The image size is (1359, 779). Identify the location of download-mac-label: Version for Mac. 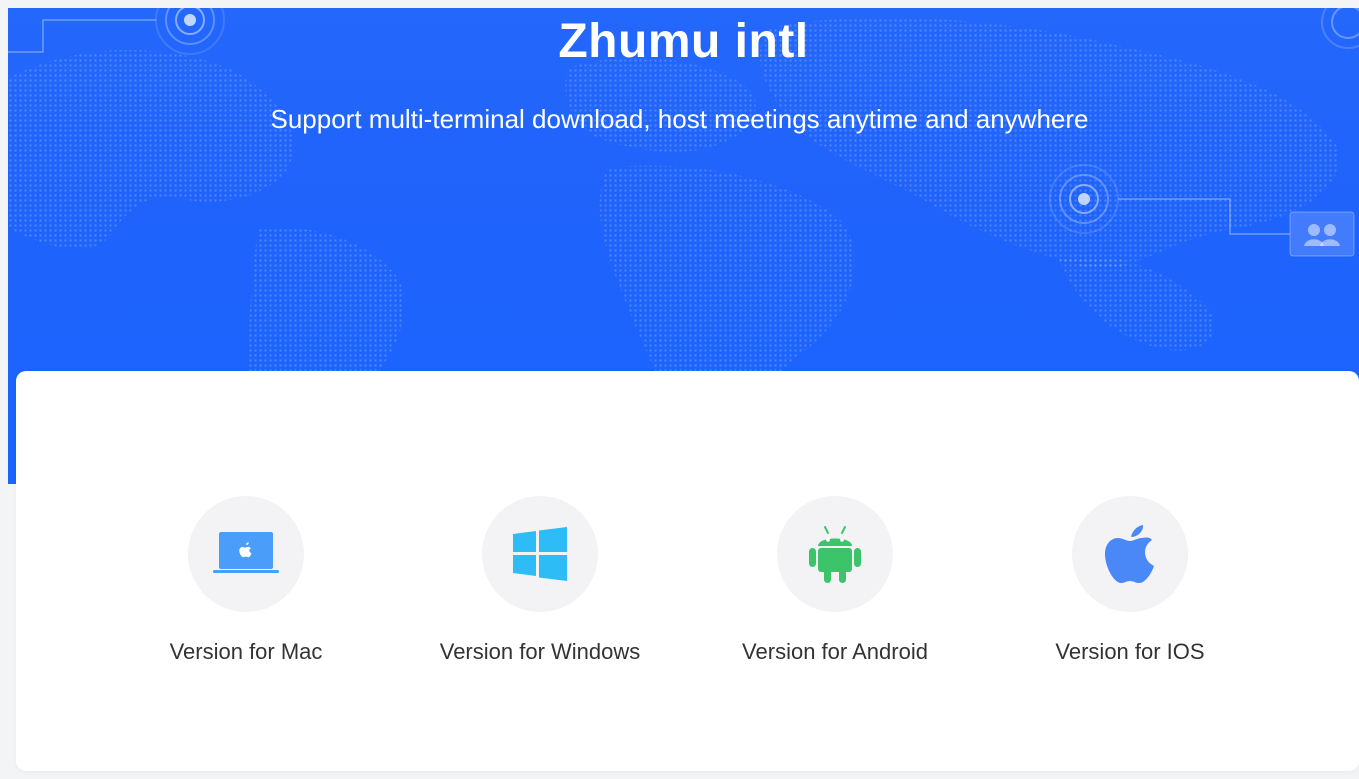
(246, 652).